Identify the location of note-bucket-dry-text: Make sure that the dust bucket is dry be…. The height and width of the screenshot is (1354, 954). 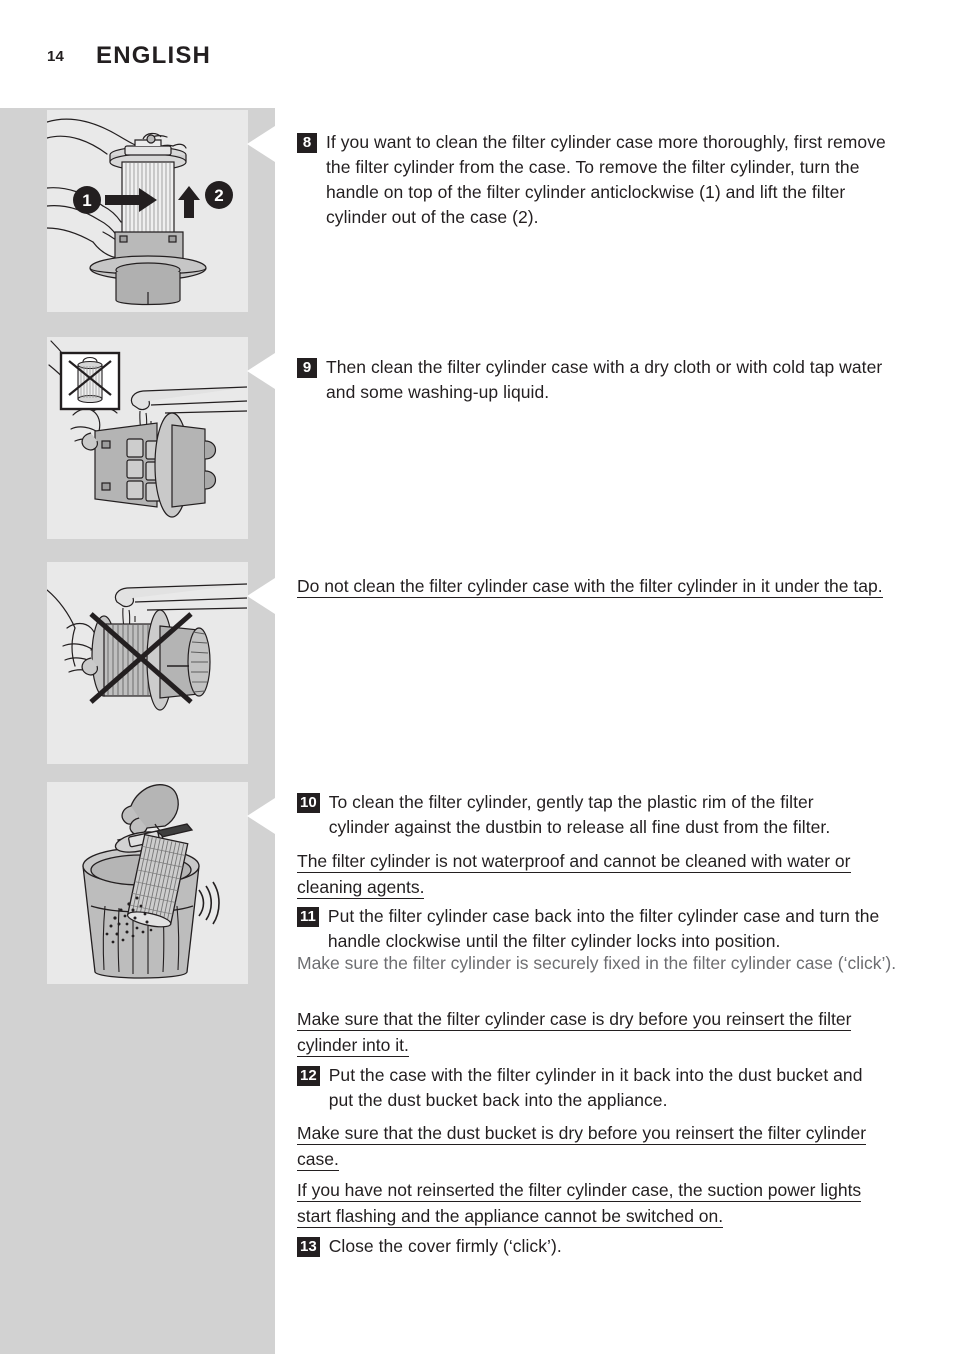
(582, 1147).